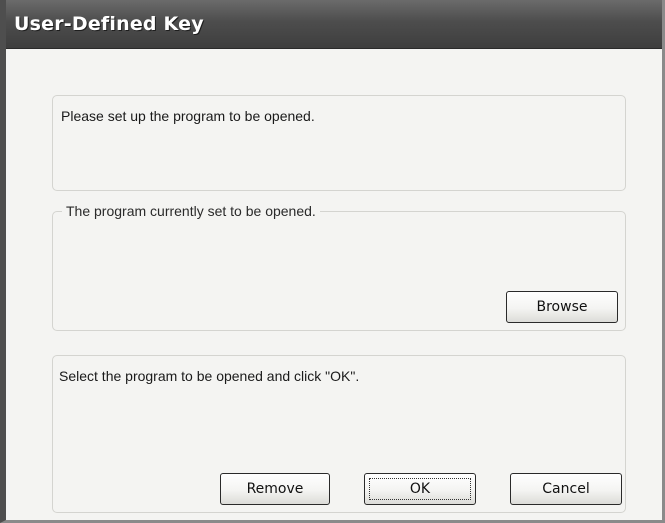 This screenshot has height=523, width=665. I want to click on browse-button: Browse, so click(562, 307).